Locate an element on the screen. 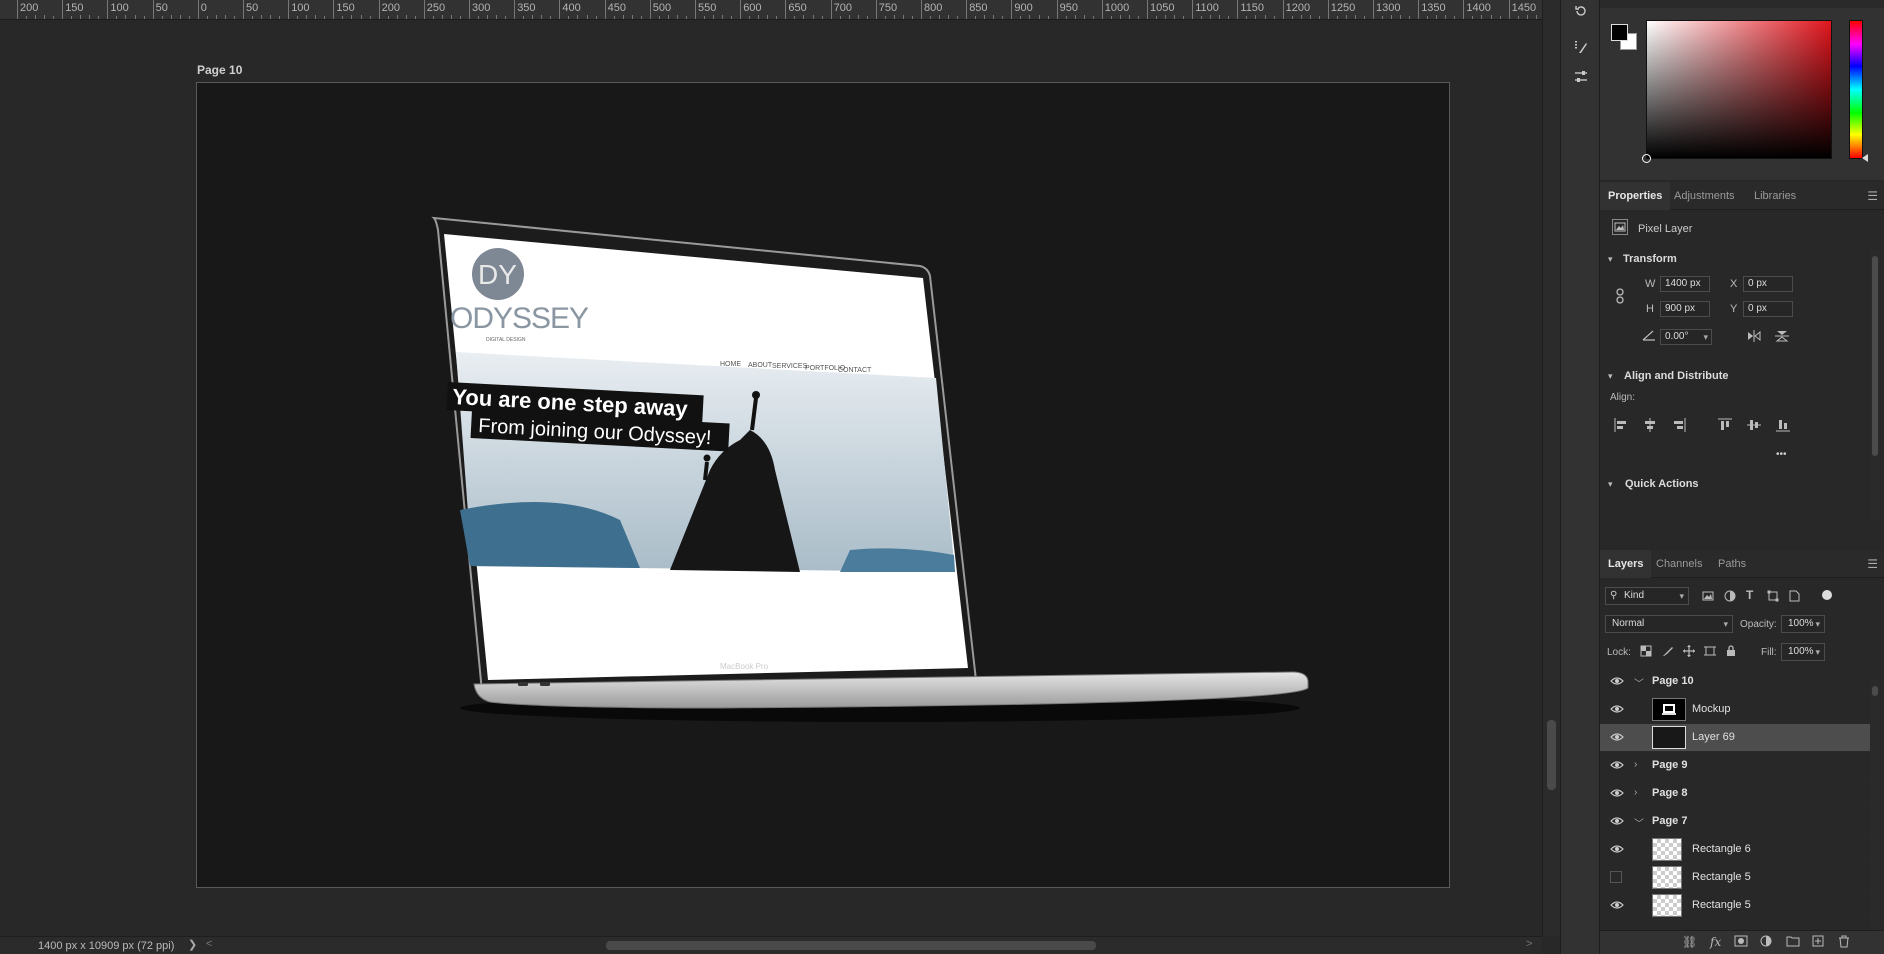 The width and height of the screenshot is (1884, 954). lock-image-pixels-icon is located at coordinates (1668, 652).